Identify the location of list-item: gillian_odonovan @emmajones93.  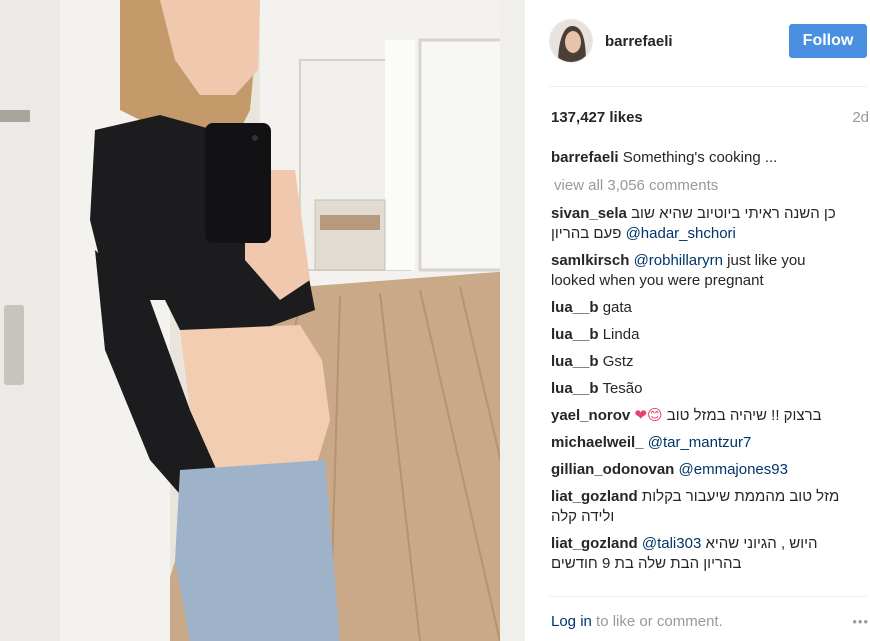
(701, 470).